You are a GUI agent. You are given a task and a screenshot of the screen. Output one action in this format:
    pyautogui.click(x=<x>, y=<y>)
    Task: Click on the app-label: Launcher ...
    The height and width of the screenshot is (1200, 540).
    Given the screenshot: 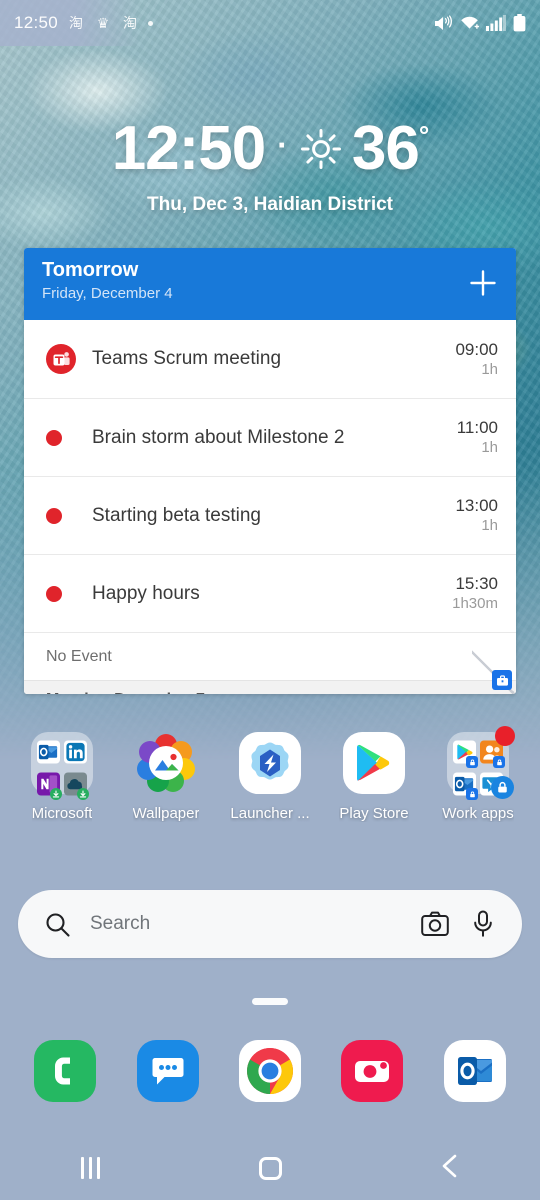 What is the action you would take?
    pyautogui.click(x=270, y=813)
    